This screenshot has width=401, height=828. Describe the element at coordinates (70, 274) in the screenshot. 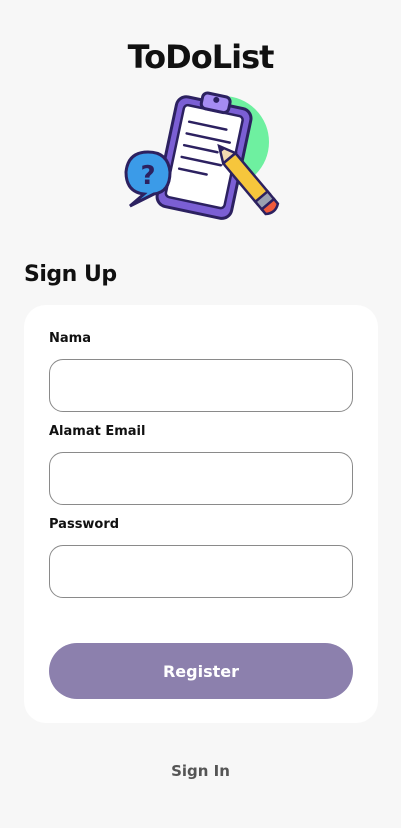

I see `page-title: Sign Up` at that location.